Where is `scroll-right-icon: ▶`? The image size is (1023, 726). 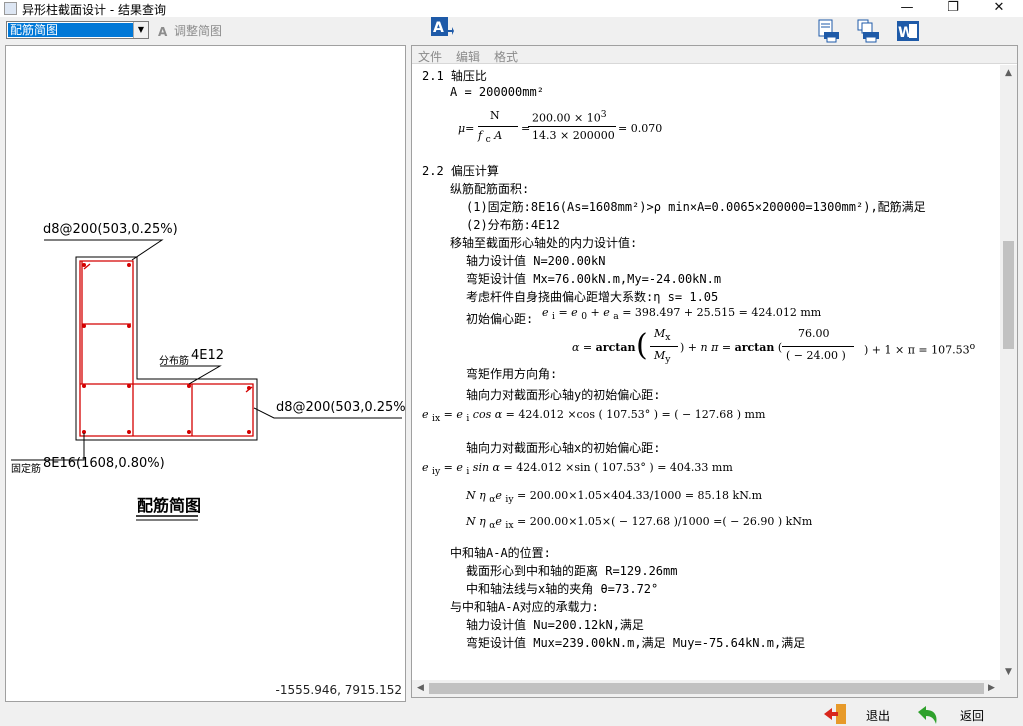
scroll-right-icon: ▶ is located at coordinates (991, 688).